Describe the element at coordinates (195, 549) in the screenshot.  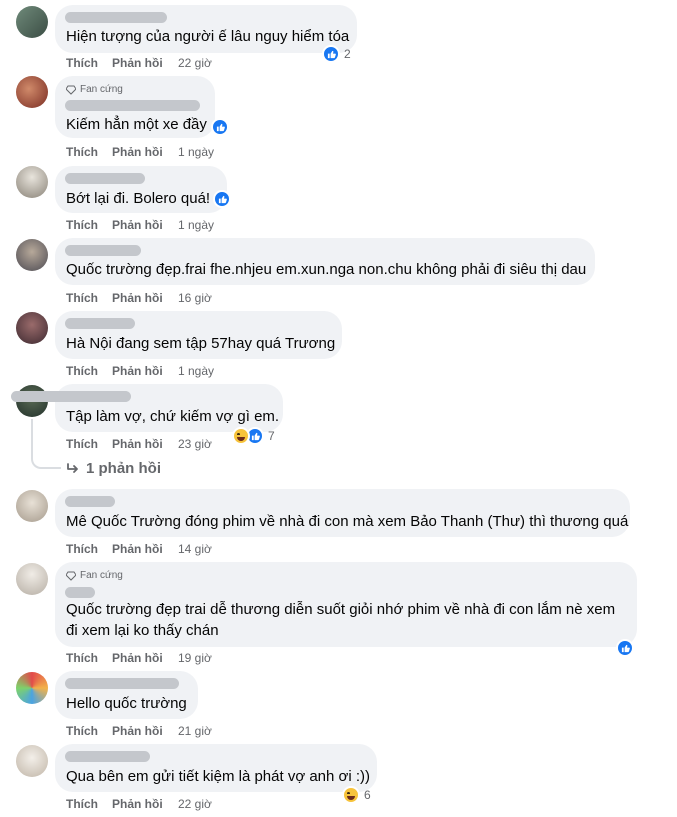
I see `timestamp: 14 giờ` at that location.